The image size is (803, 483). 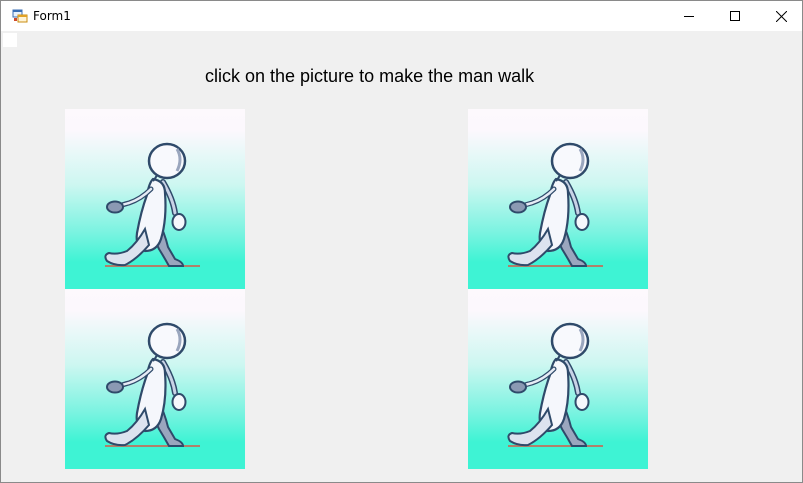 I want to click on minimize-button, so click(x=689, y=16).